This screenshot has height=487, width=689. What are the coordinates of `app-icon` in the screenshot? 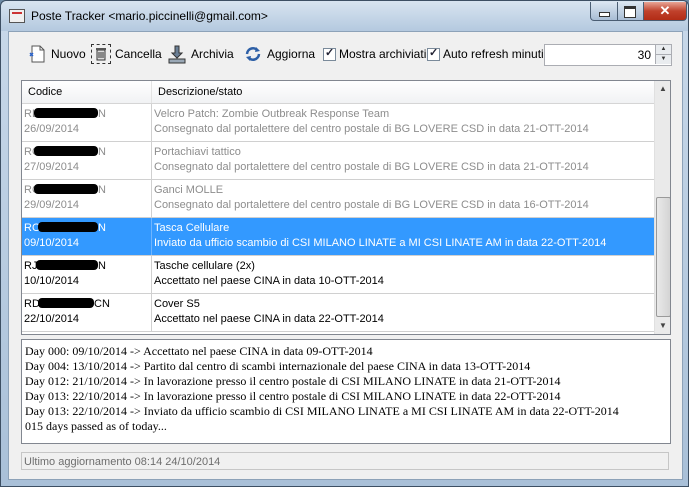 It's located at (17, 16).